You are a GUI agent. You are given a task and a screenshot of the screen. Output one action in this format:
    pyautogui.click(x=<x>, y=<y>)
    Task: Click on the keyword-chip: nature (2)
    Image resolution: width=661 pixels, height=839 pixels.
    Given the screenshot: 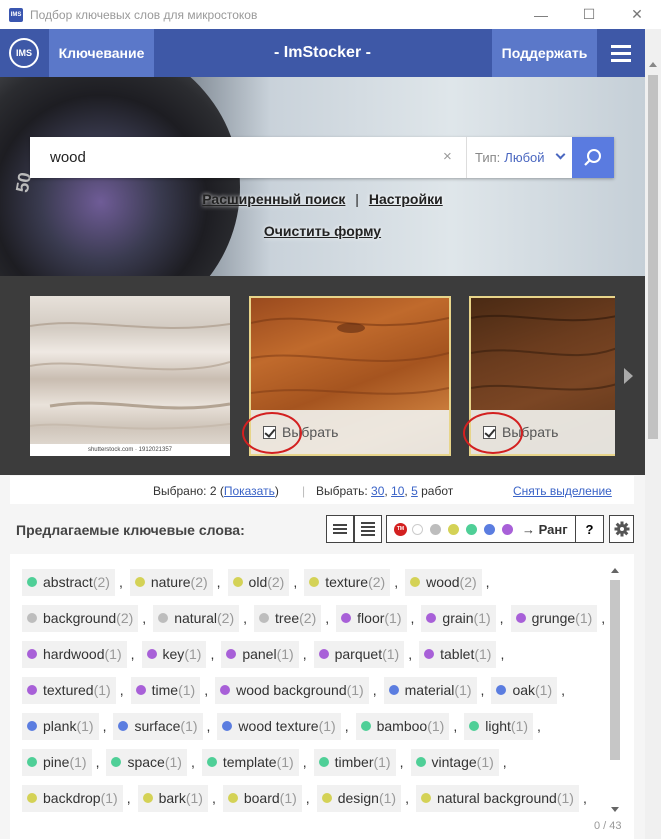 What is the action you would take?
    pyautogui.click(x=171, y=582)
    